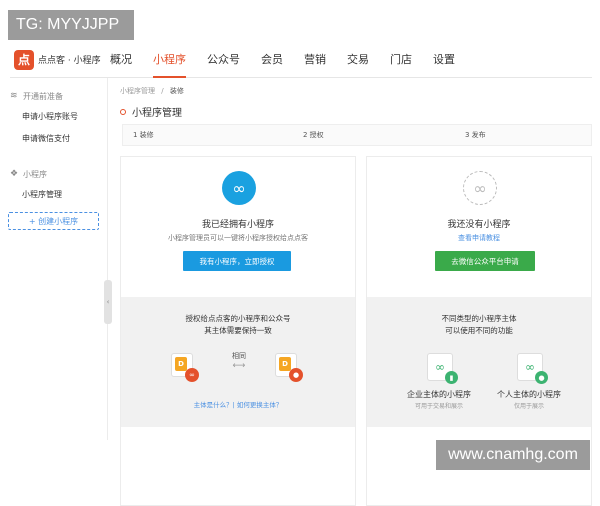 This screenshot has width=600, height=506. What do you see at coordinates (43, 96) in the screenshot?
I see `sidebar-group-label: 开通前准备` at bounding box center [43, 96].